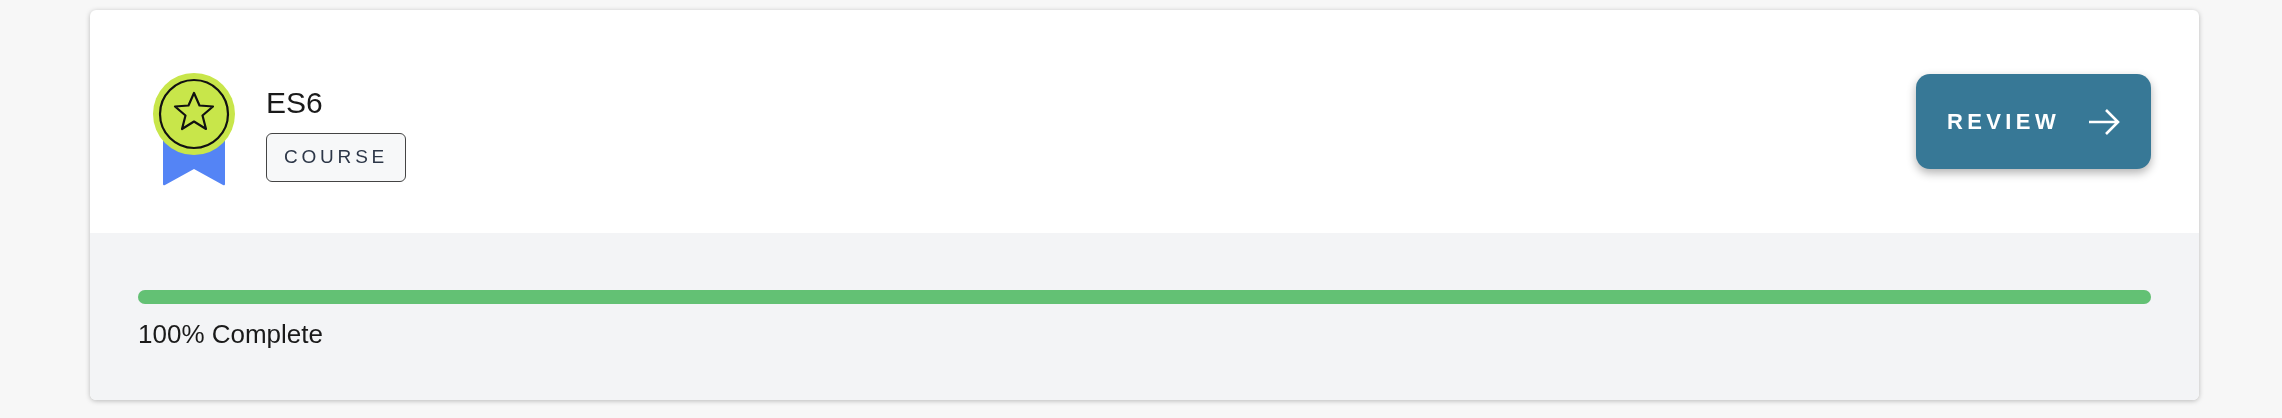 The width and height of the screenshot is (2282, 418). Describe the element at coordinates (2033, 121) in the screenshot. I see `review-button: REVIEW` at that location.